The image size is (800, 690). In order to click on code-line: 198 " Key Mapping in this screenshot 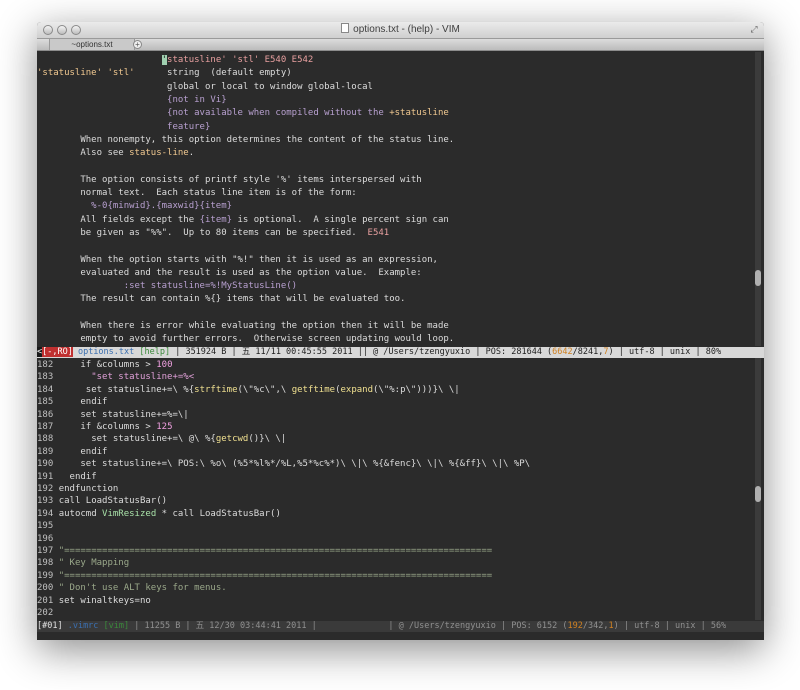, I will do `click(83, 563)`.